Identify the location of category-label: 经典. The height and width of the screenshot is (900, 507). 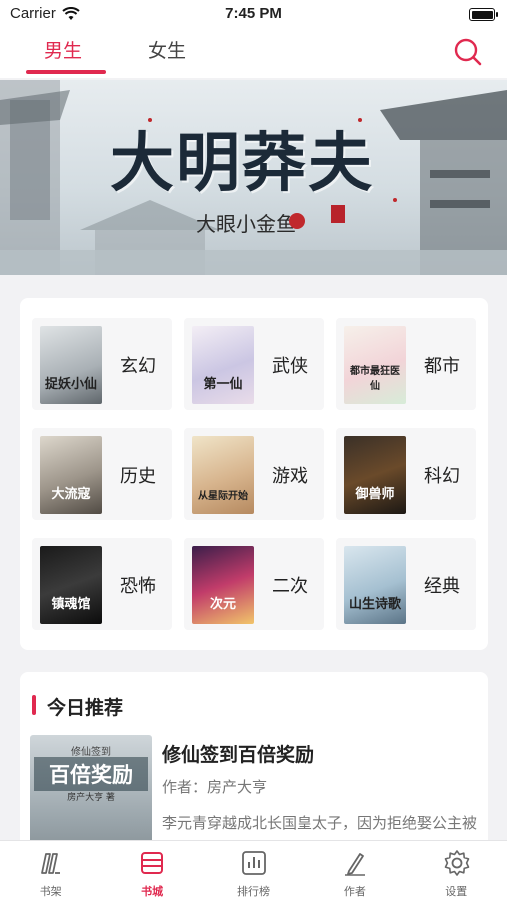
(442, 586).